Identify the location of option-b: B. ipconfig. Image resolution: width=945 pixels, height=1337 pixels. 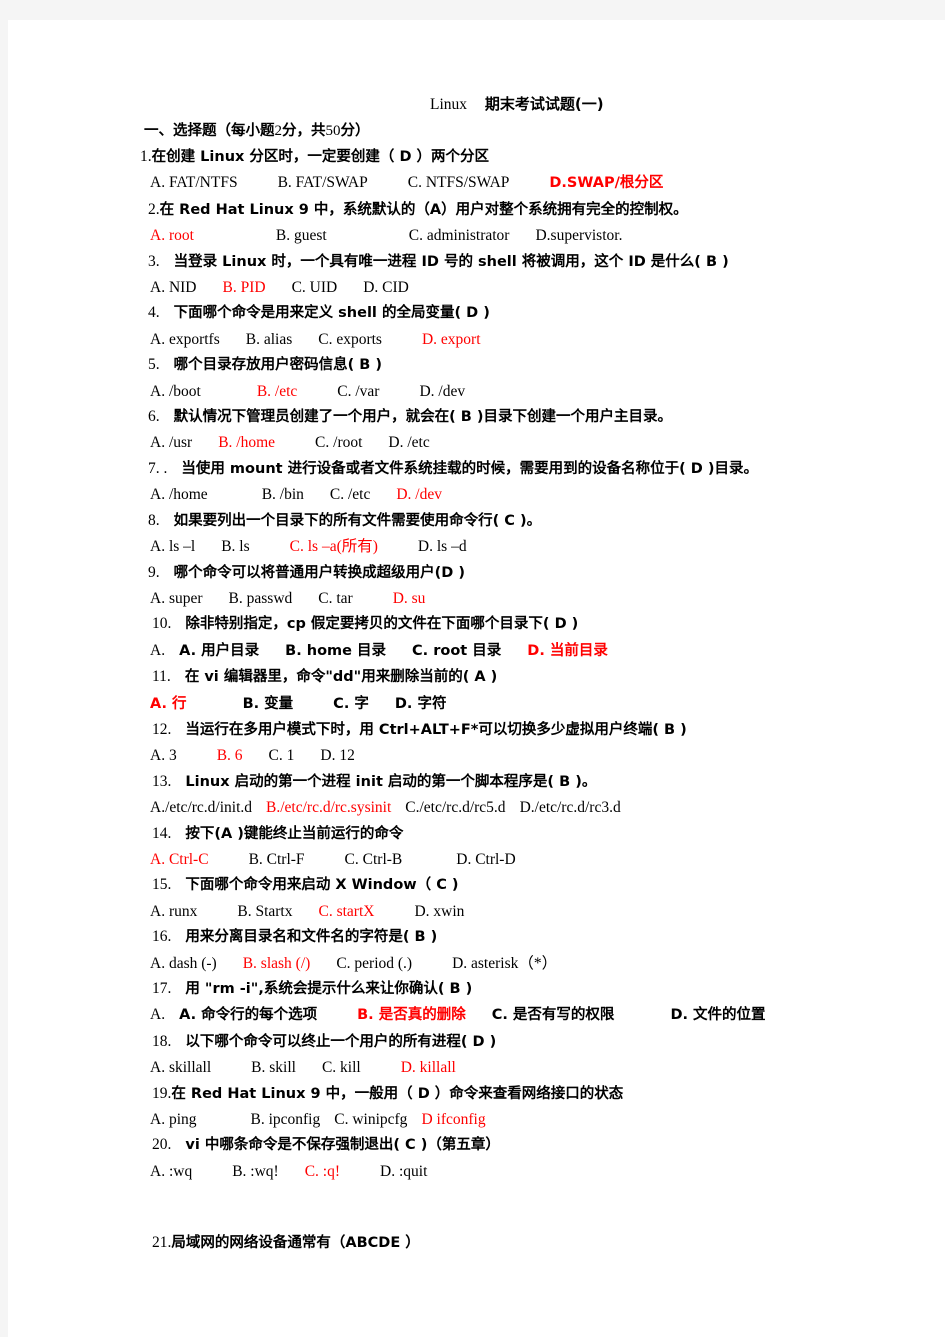
(286, 1119).